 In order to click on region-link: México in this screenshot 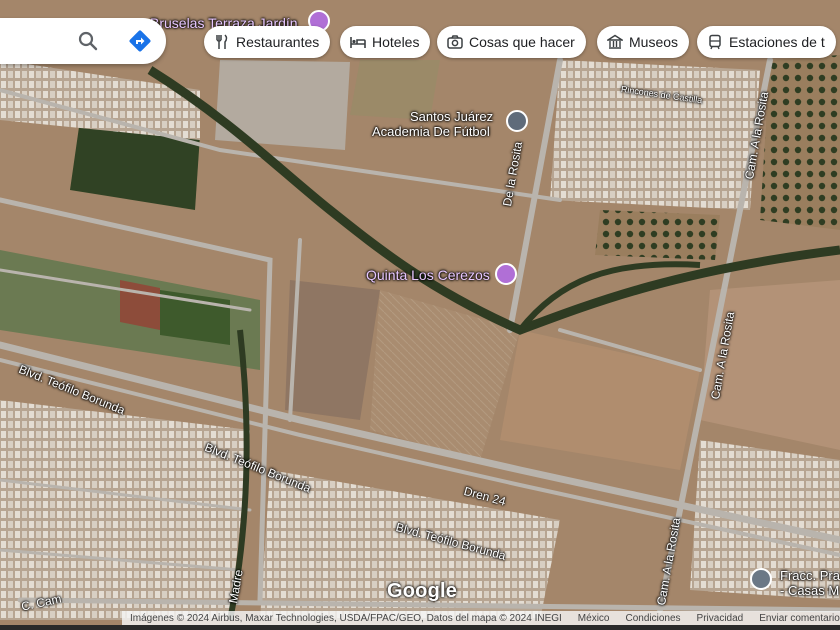, I will do `click(594, 618)`.